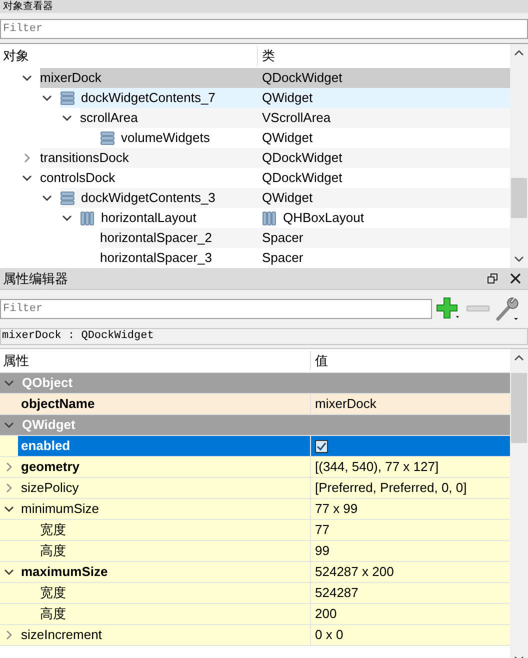 This screenshot has height=658, width=528. Describe the element at coordinates (109, 118) in the screenshot. I see `object-name: scrollArea` at that location.